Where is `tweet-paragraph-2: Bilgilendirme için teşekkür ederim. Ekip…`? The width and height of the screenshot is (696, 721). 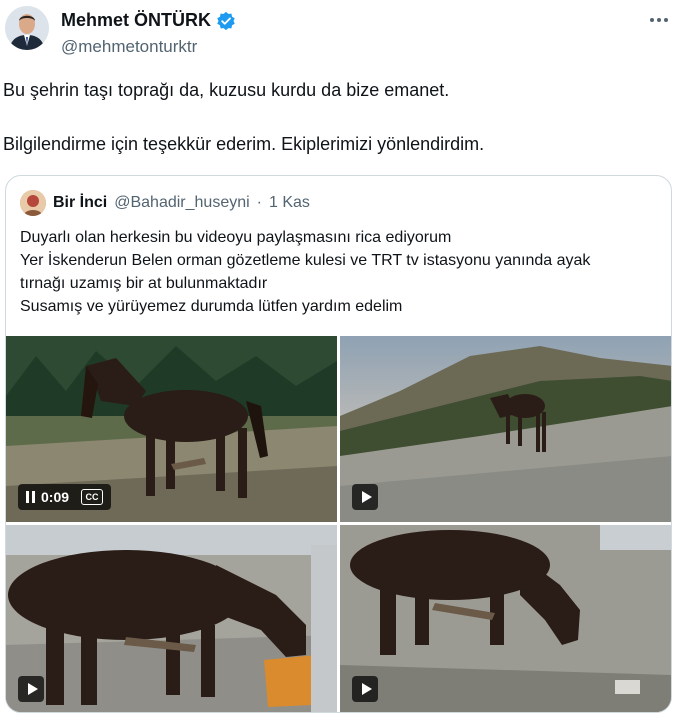
tweet-paragraph-2: Bilgilendirme için teşekkür ederim. Ekip… is located at coordinates (244, 144).